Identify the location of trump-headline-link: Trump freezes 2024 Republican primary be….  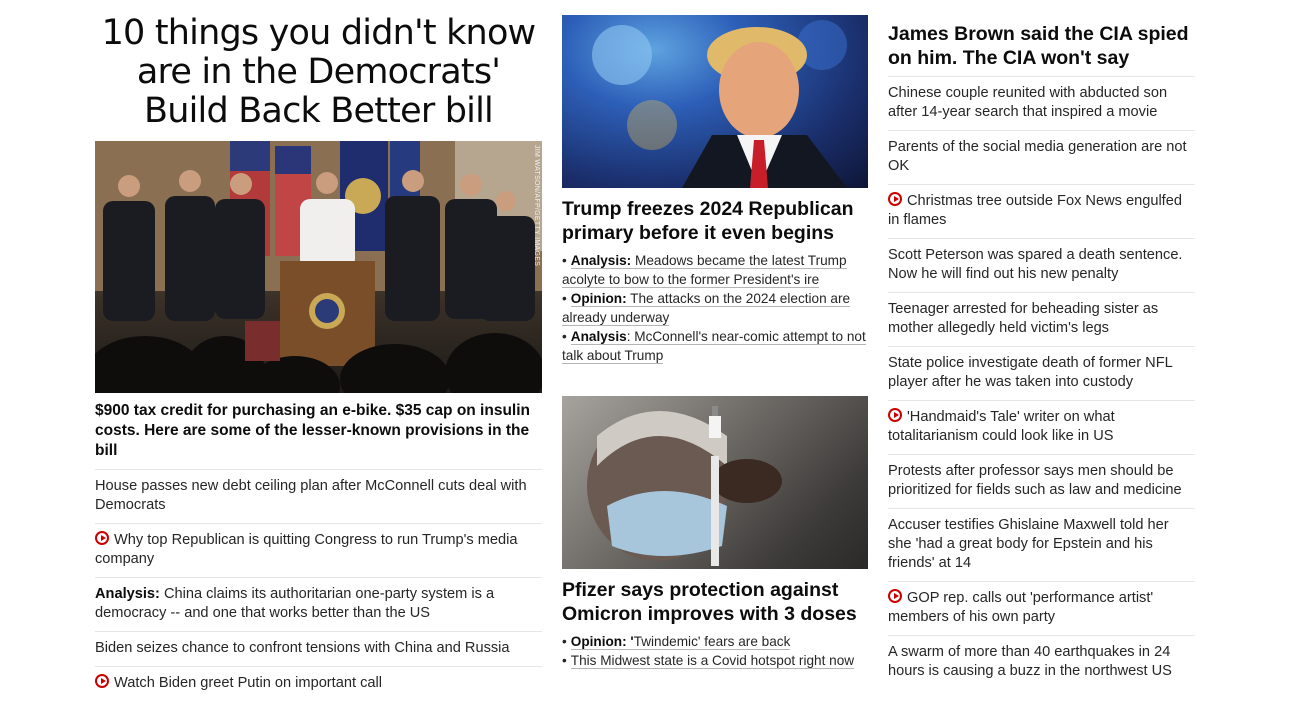
(715, 221).